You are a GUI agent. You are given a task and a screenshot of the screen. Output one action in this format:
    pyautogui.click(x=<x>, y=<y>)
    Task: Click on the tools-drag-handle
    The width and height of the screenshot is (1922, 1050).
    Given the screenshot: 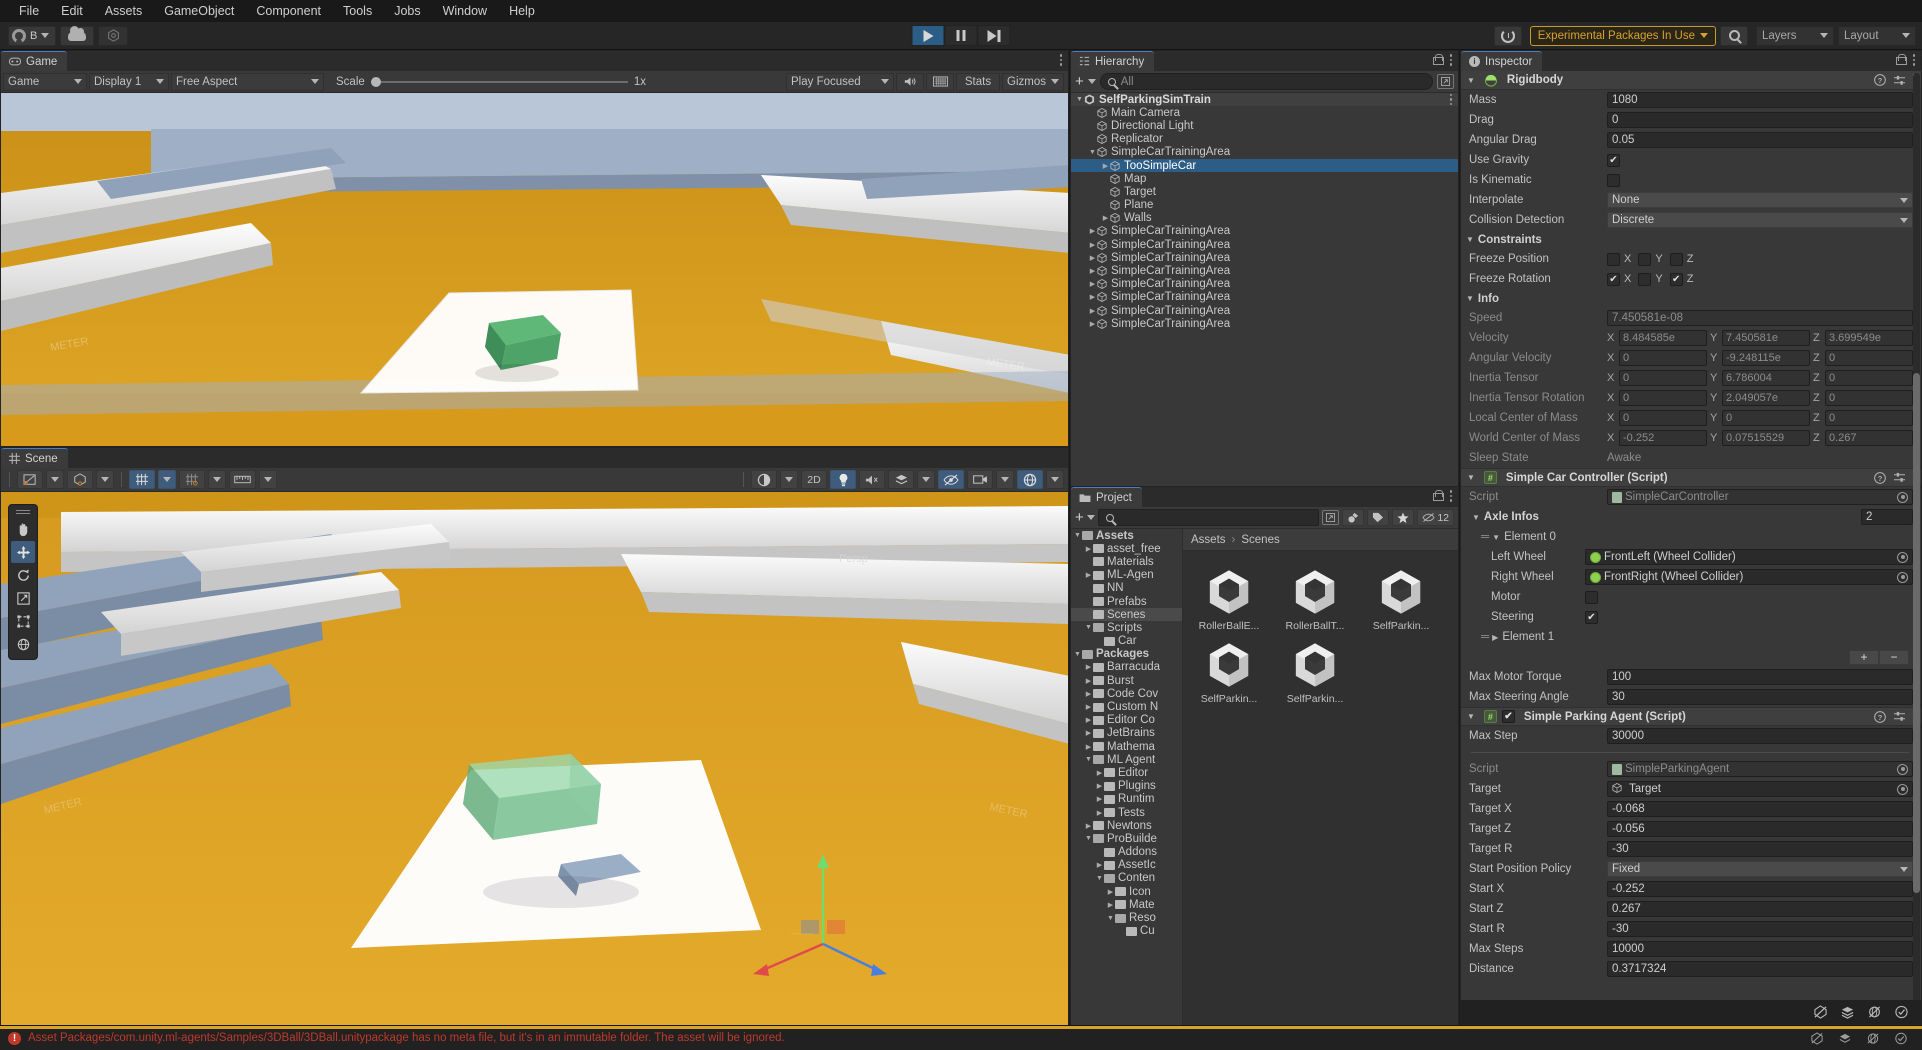 What is the action you would take?
    pyautogui.click(x=23, y=512)
    